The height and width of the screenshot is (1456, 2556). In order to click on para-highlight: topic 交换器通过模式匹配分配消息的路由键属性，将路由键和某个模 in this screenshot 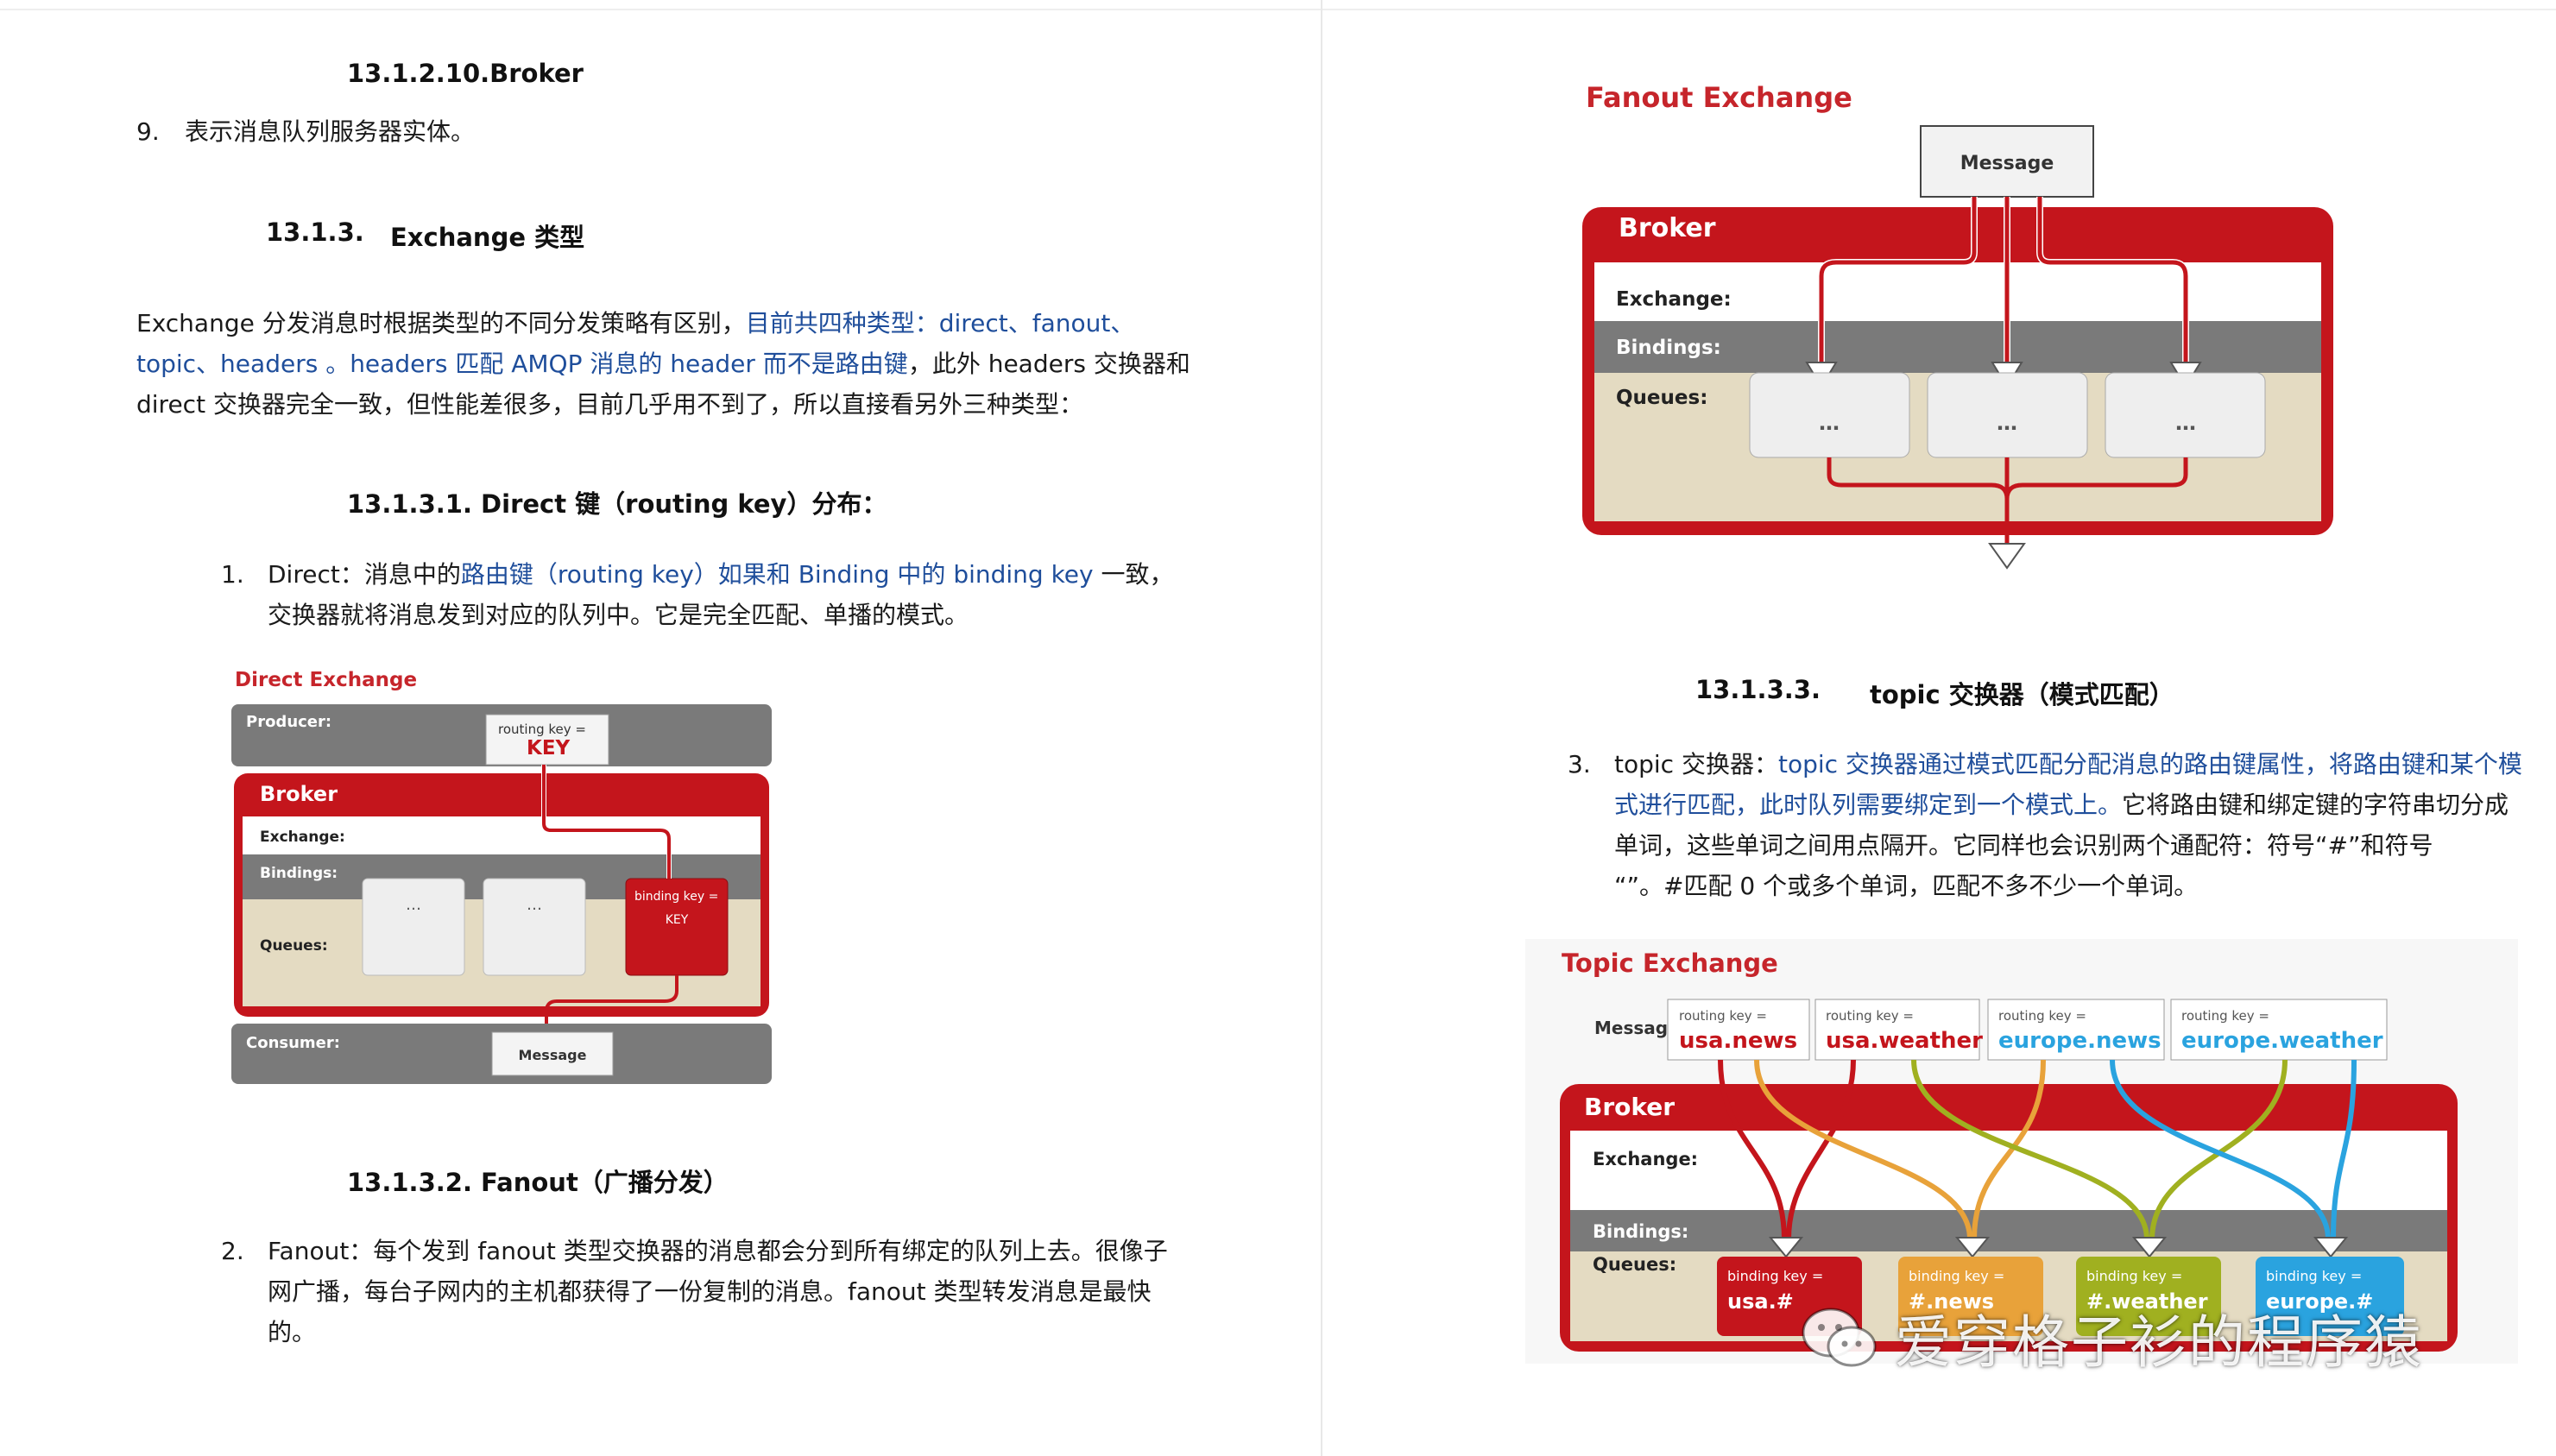, I will do `click(2149, 764)`.